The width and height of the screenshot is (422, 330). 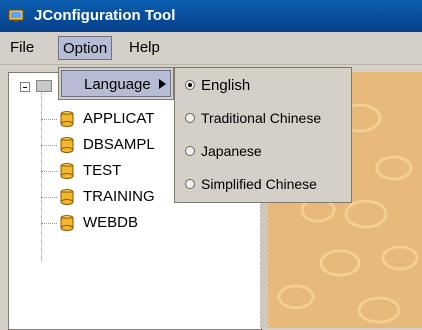 I want to click on tree-guide-line, so click(x=41, y=172).